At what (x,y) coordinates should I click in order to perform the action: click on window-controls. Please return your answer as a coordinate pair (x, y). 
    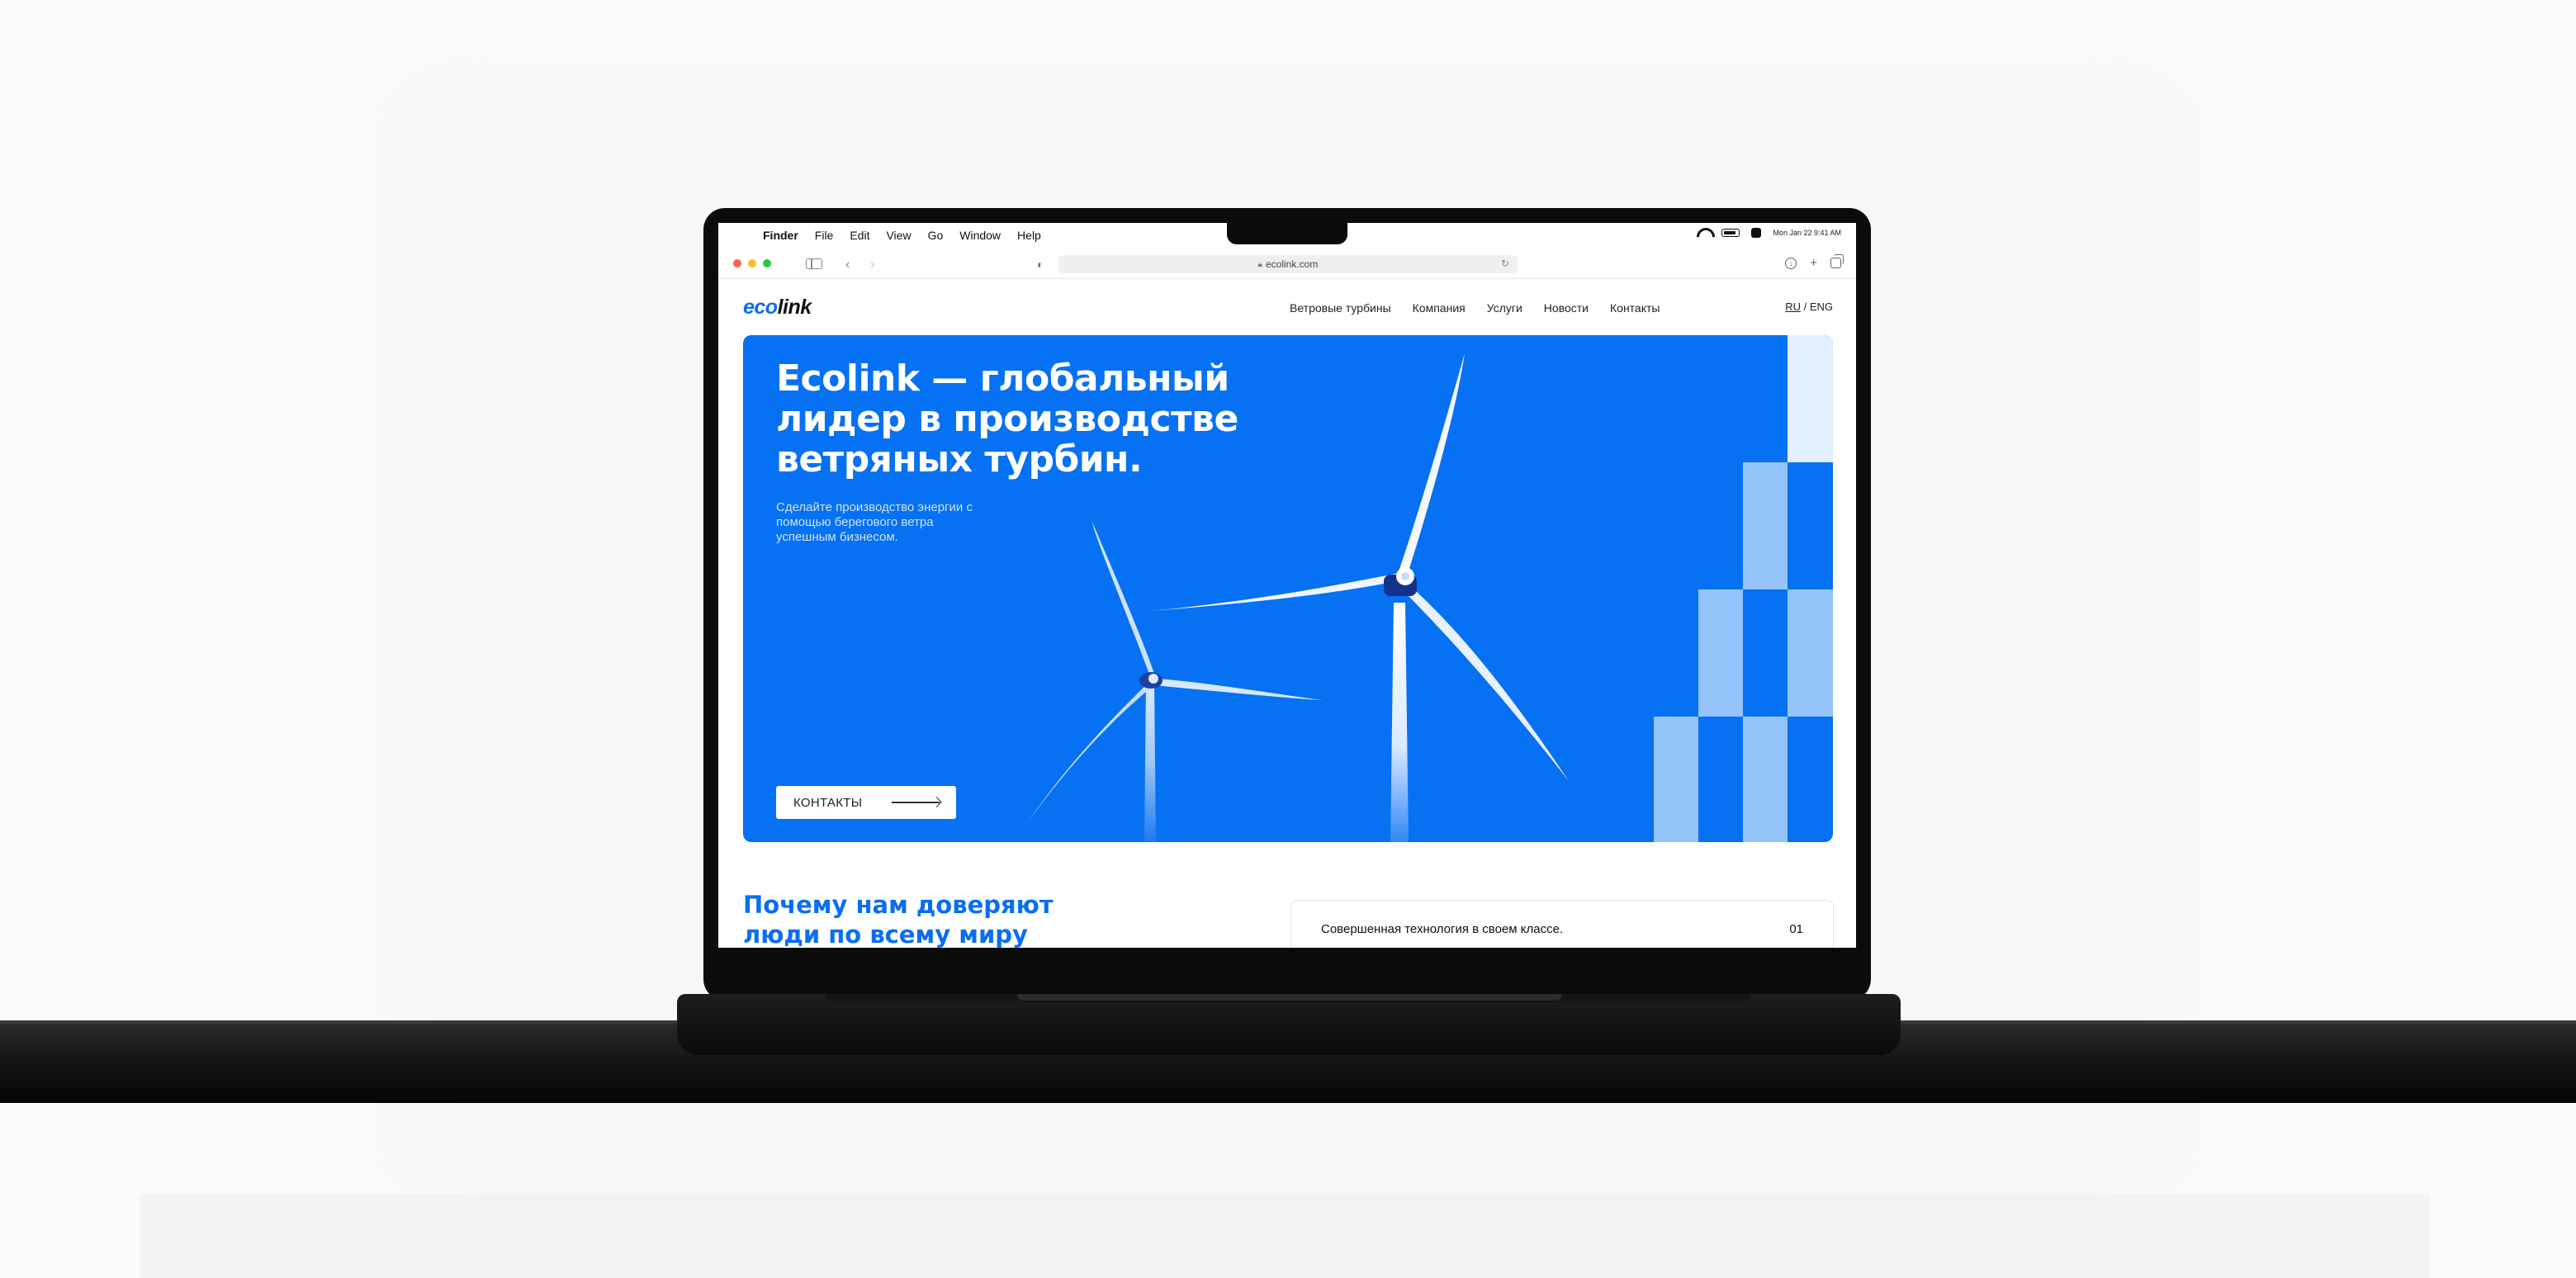
    Looking at the image, I should click on (752, 263).